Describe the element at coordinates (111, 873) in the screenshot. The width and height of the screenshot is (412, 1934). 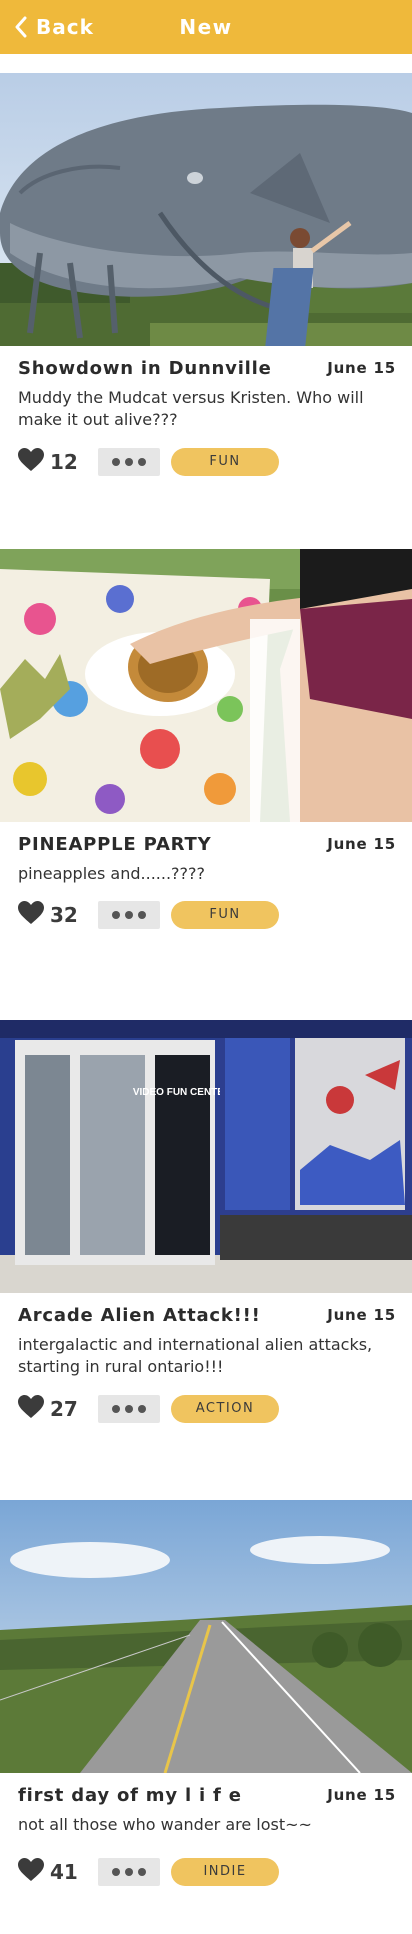
I see `post-description: pineapples and......????` at that location.